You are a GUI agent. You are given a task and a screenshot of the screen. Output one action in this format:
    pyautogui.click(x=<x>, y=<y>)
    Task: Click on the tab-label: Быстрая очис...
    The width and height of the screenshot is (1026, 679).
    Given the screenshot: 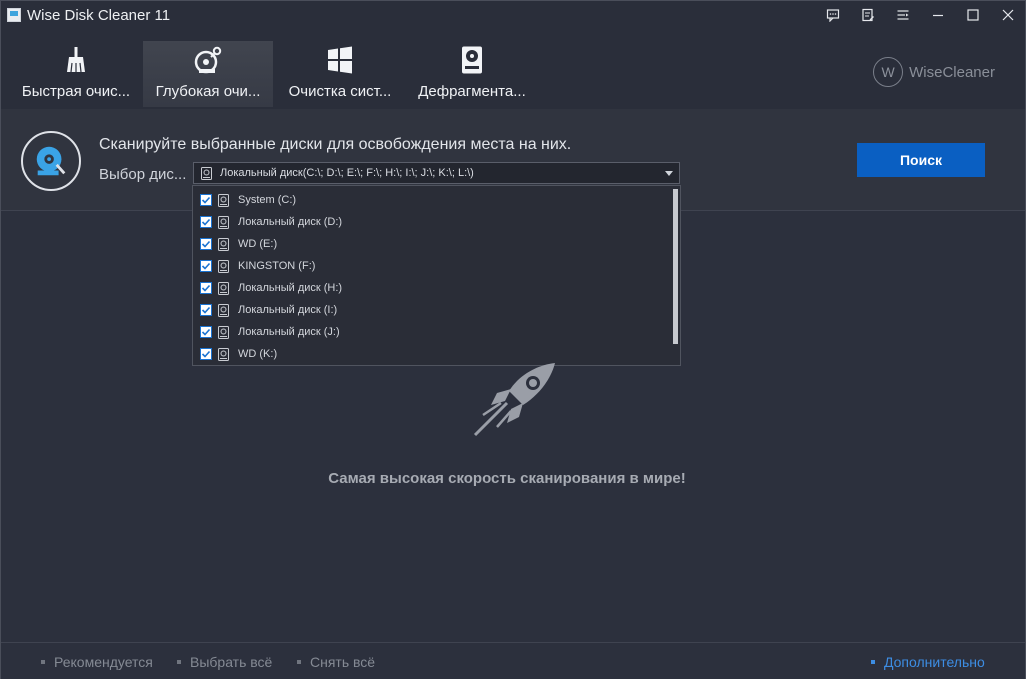 What is the action you would take?
    pyautogui.click(x=76, y=91)
    